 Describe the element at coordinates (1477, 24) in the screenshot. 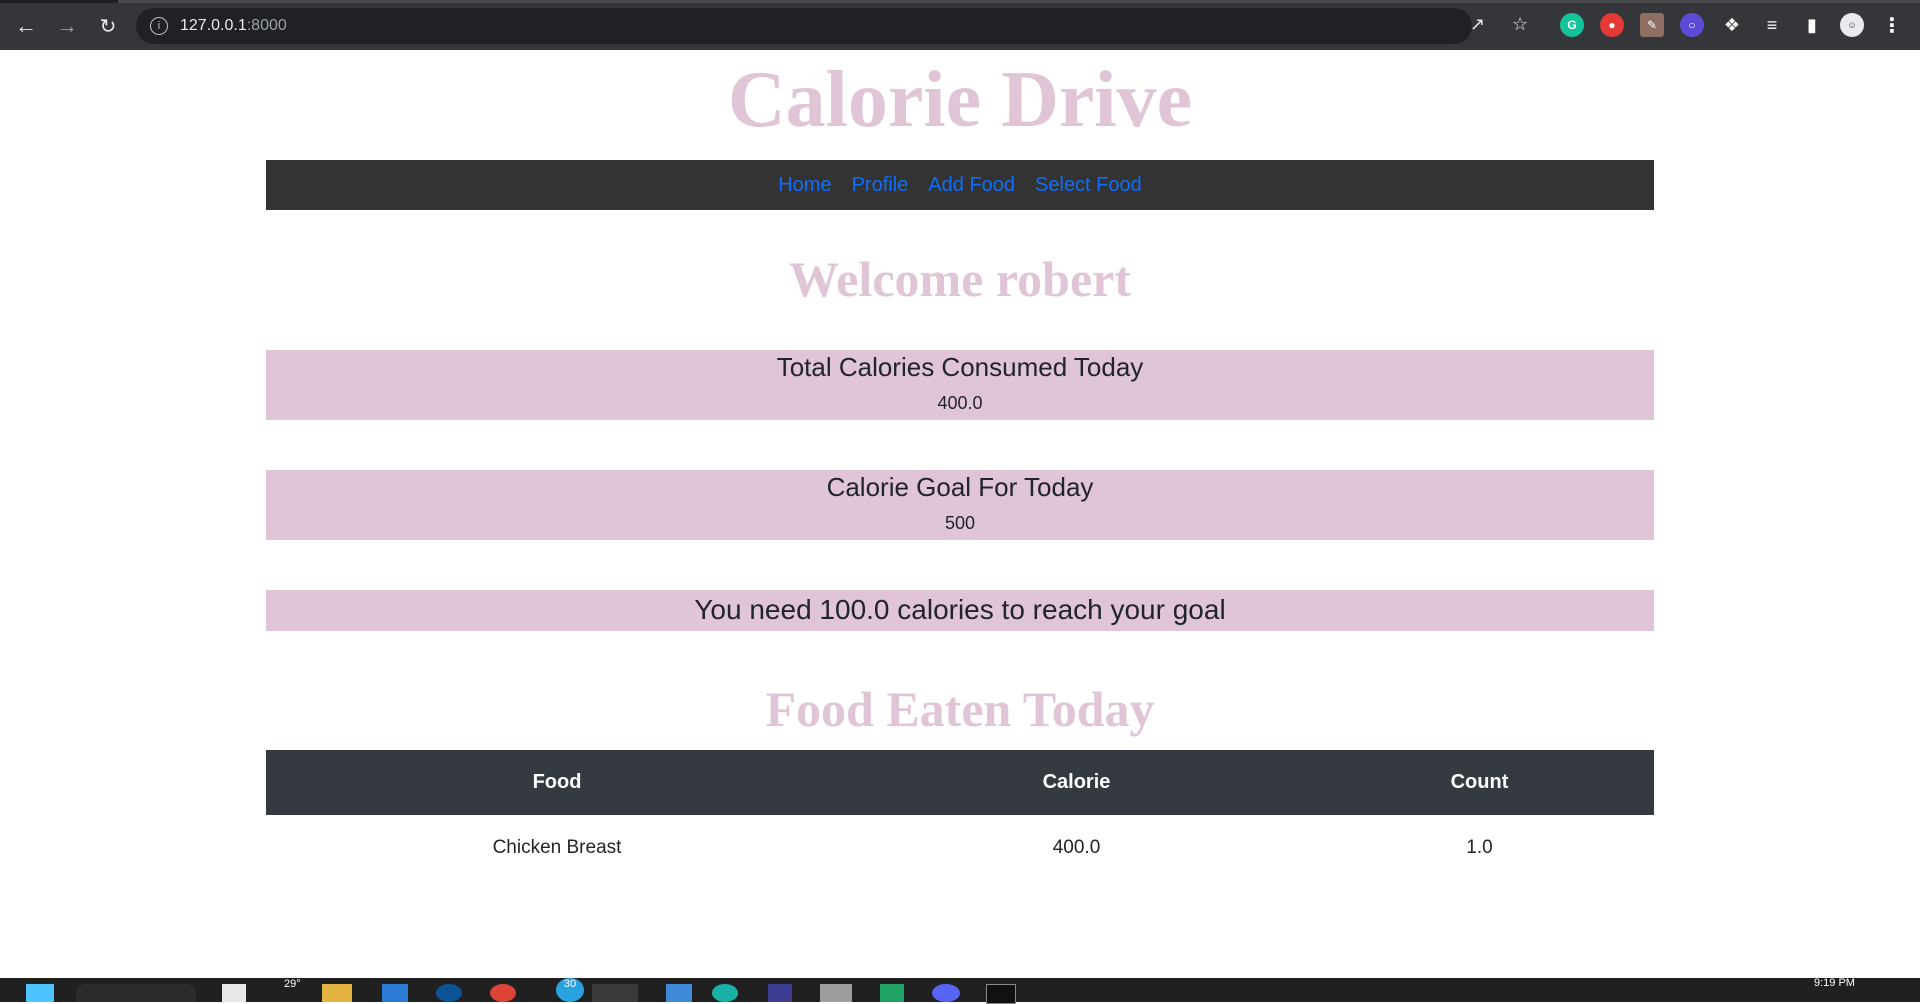

I see `share-icon: ↗` at that location.